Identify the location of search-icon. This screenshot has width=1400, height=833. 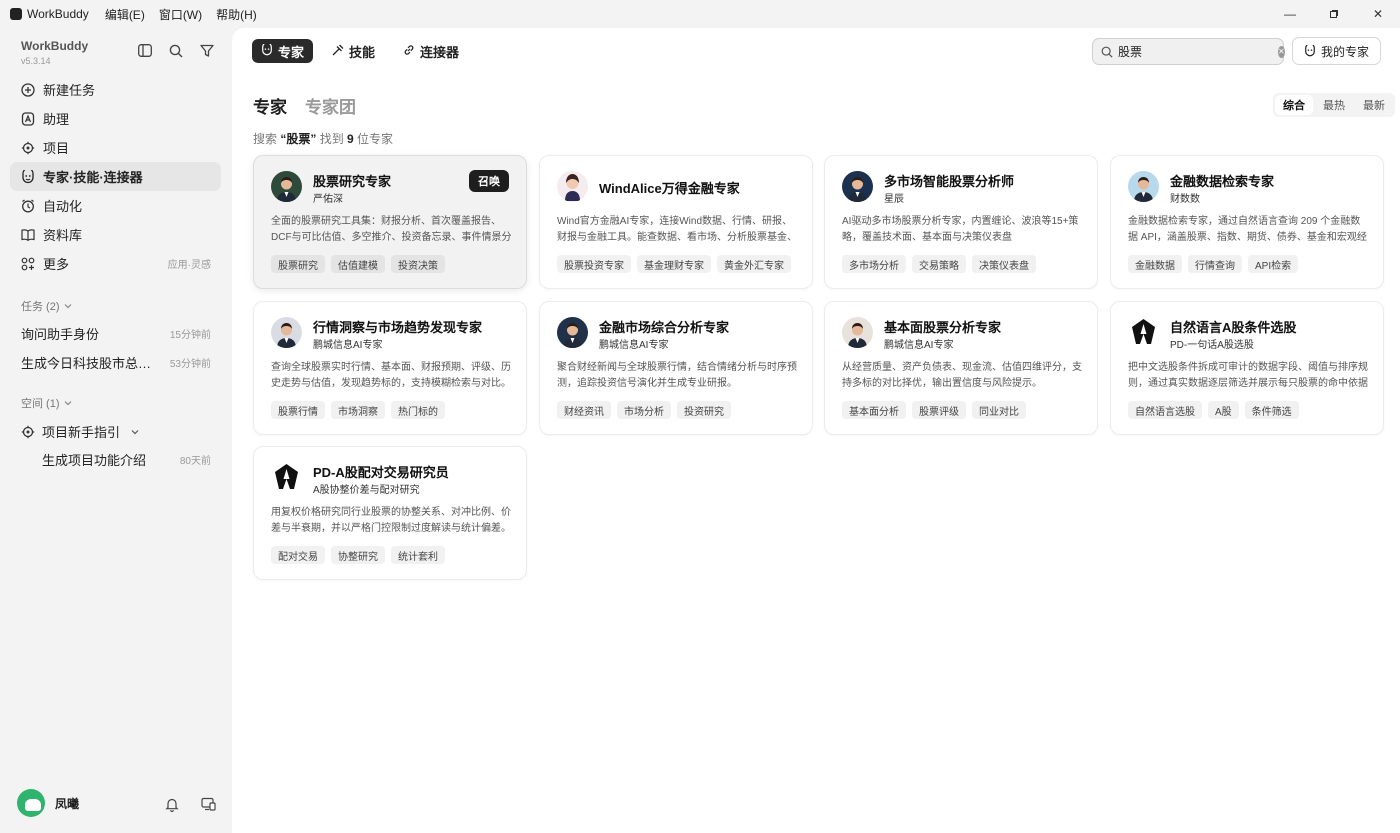
(175, 50).